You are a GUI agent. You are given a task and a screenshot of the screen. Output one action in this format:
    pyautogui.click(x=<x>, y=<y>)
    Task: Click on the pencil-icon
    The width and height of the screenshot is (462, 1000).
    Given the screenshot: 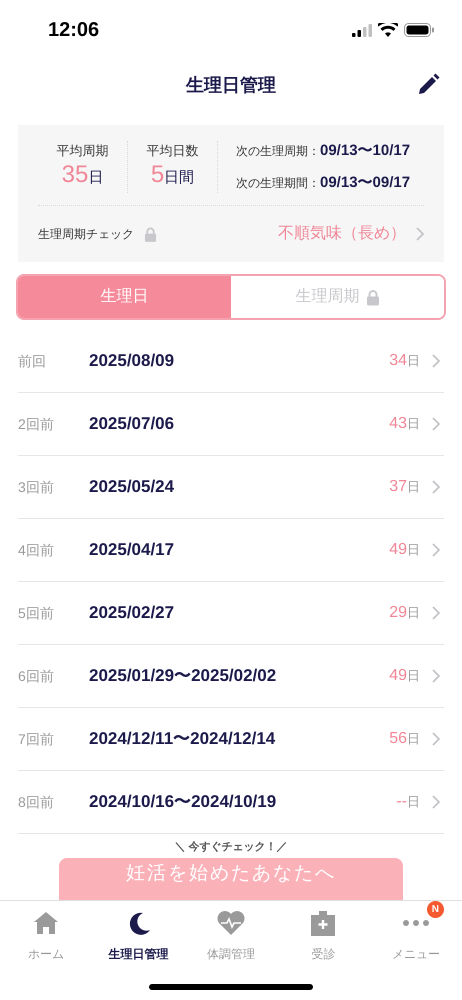 What is the action you would take?
    pyautogui.click(x=428, y=85)
    